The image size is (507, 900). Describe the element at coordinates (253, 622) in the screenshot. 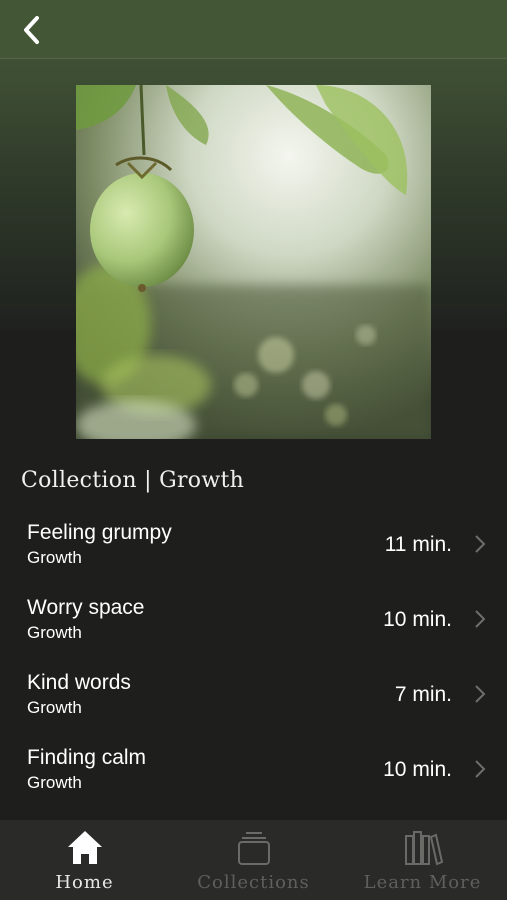

I see `session-row: Worry space Growth 10 min.` at that location.